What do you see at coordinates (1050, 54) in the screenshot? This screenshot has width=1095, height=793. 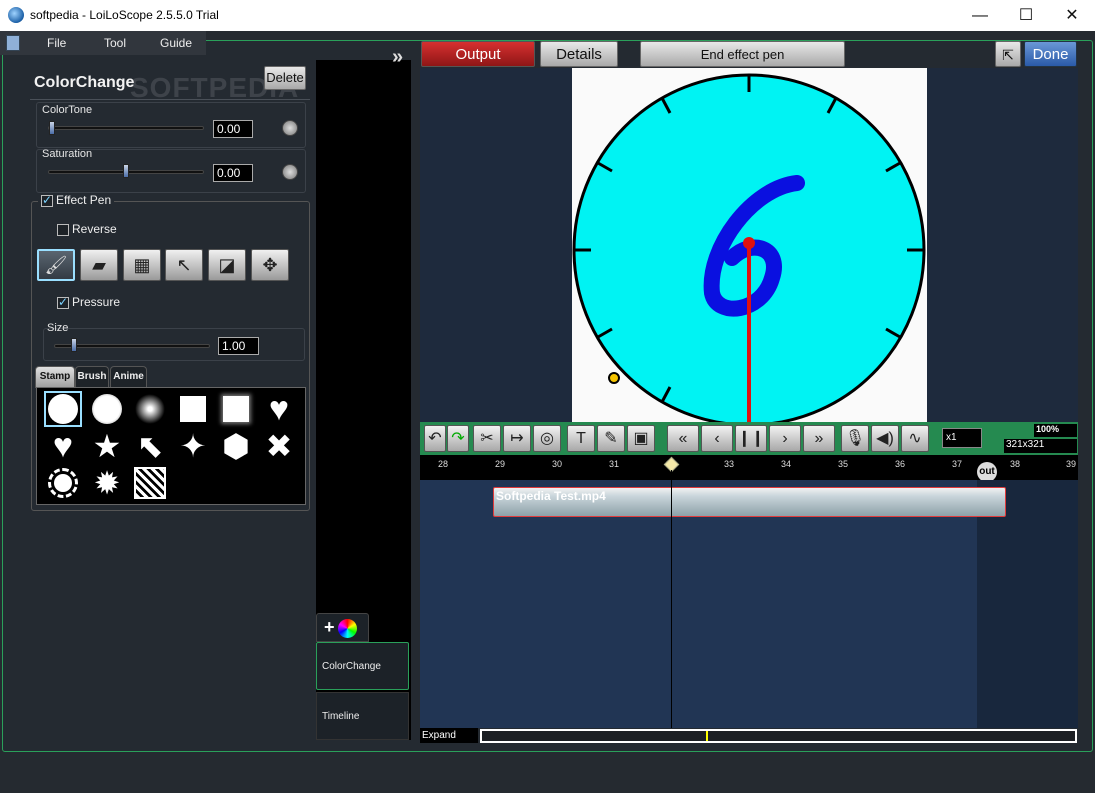 I see `done-button: Done` at bounding box center [1050, 54].